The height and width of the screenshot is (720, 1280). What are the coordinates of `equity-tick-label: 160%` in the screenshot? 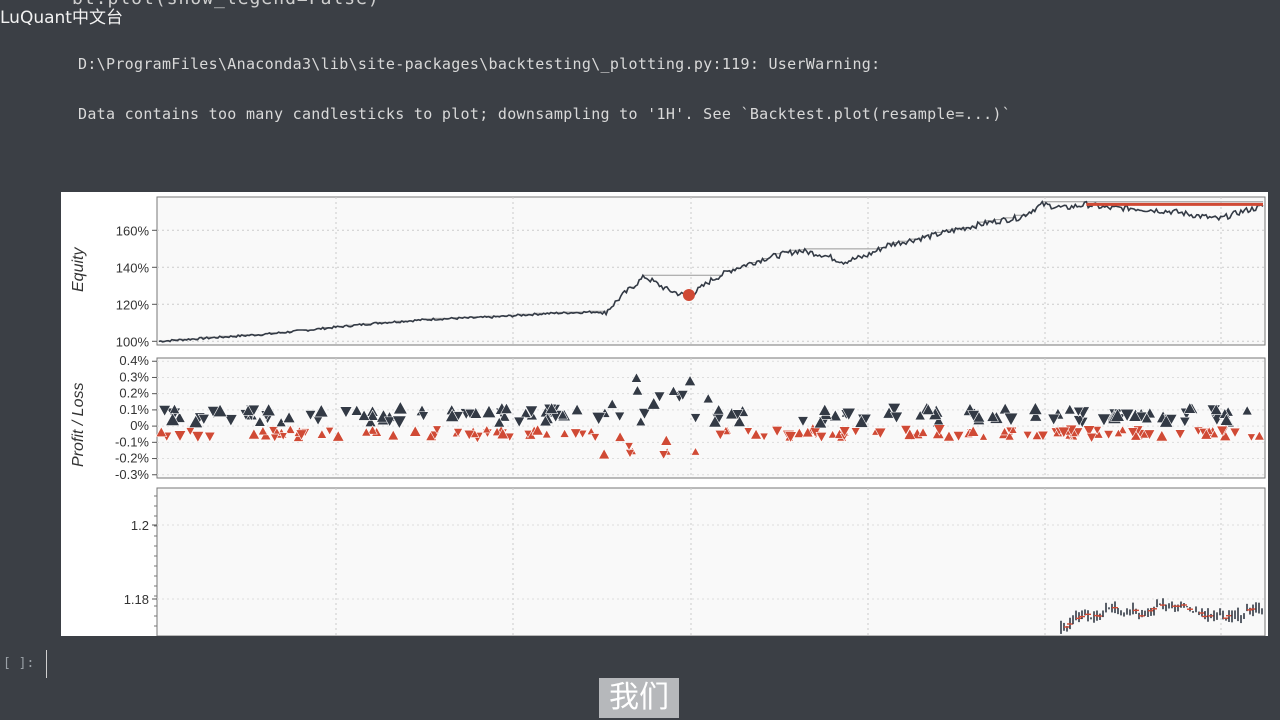 It's located at (133, 230).